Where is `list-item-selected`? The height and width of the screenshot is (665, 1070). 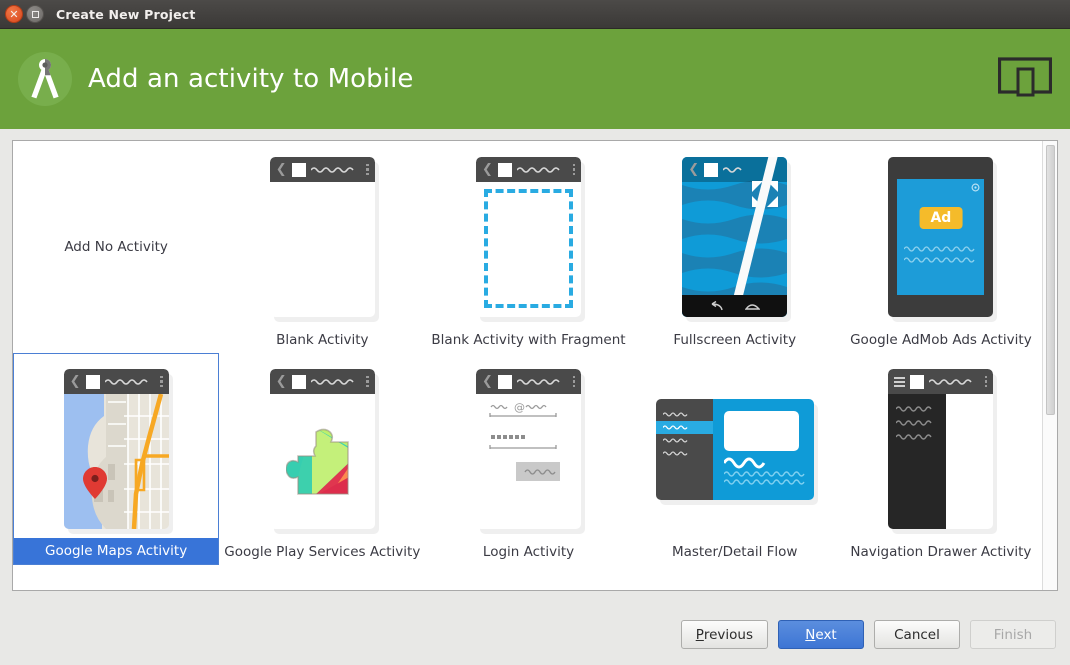 list-item-selected is located at coordinates (684, 427).